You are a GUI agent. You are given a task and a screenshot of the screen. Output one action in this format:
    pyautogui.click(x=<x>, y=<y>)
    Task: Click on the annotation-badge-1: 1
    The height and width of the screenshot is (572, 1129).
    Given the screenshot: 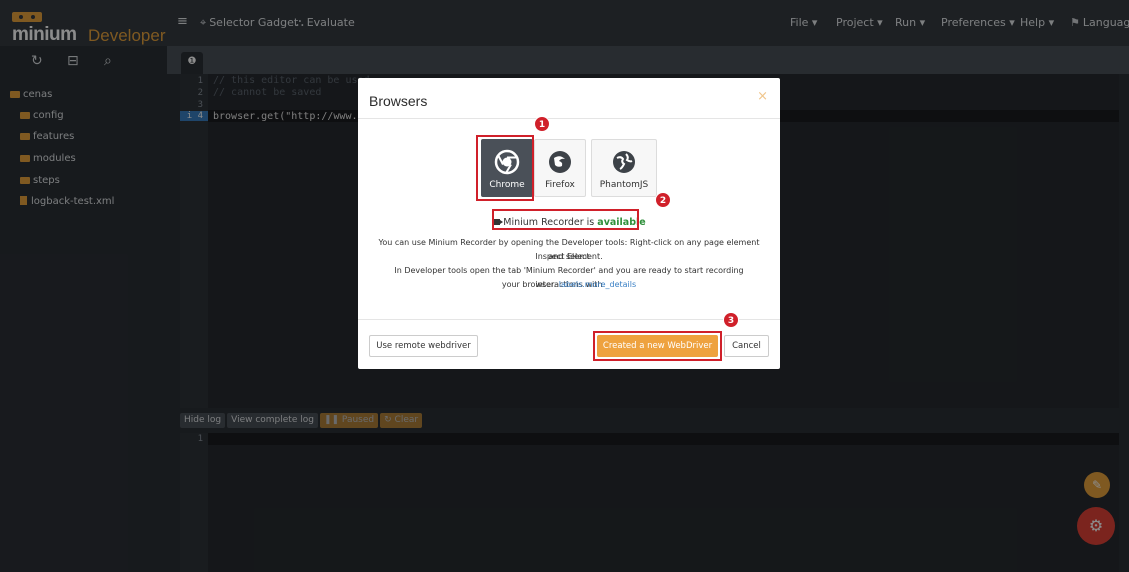 What is the action you would take?
    pyautogui.click(x=542, y=124)
    